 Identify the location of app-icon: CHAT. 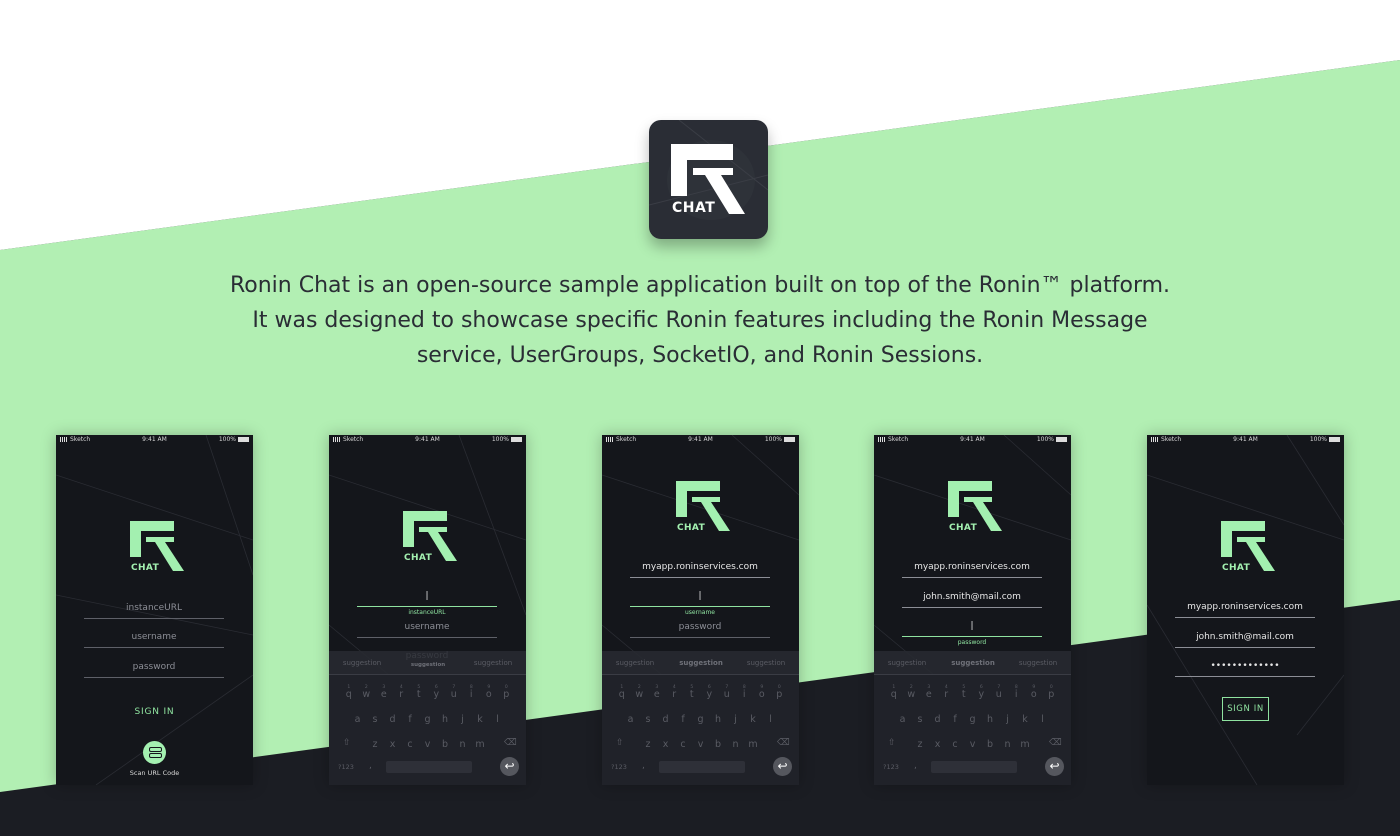
(708, 179).